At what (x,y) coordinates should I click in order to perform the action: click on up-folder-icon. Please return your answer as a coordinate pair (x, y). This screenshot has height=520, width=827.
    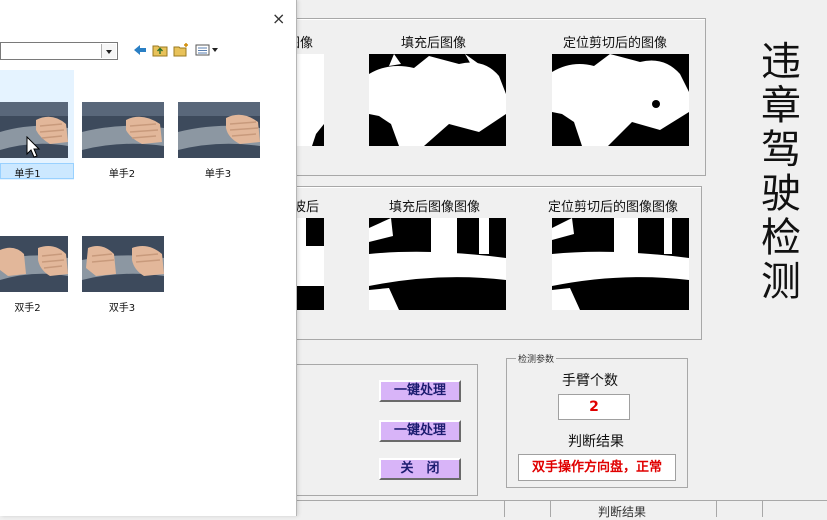
    Looking at the image, I should click on (160, 50).